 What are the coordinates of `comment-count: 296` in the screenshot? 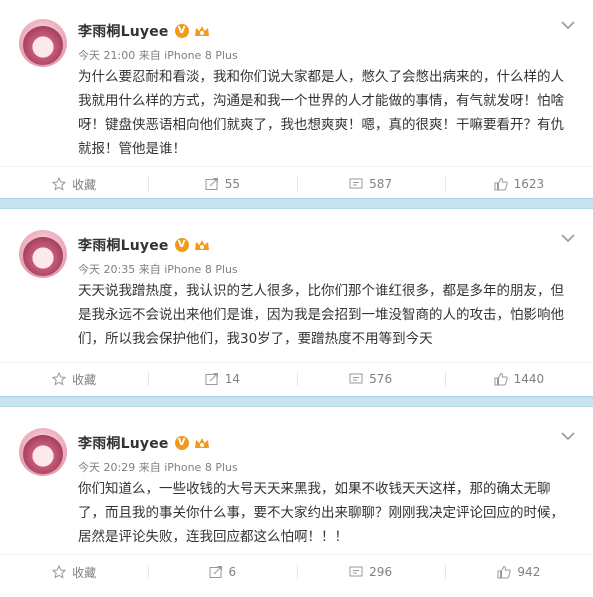 It's located at (381, 572).